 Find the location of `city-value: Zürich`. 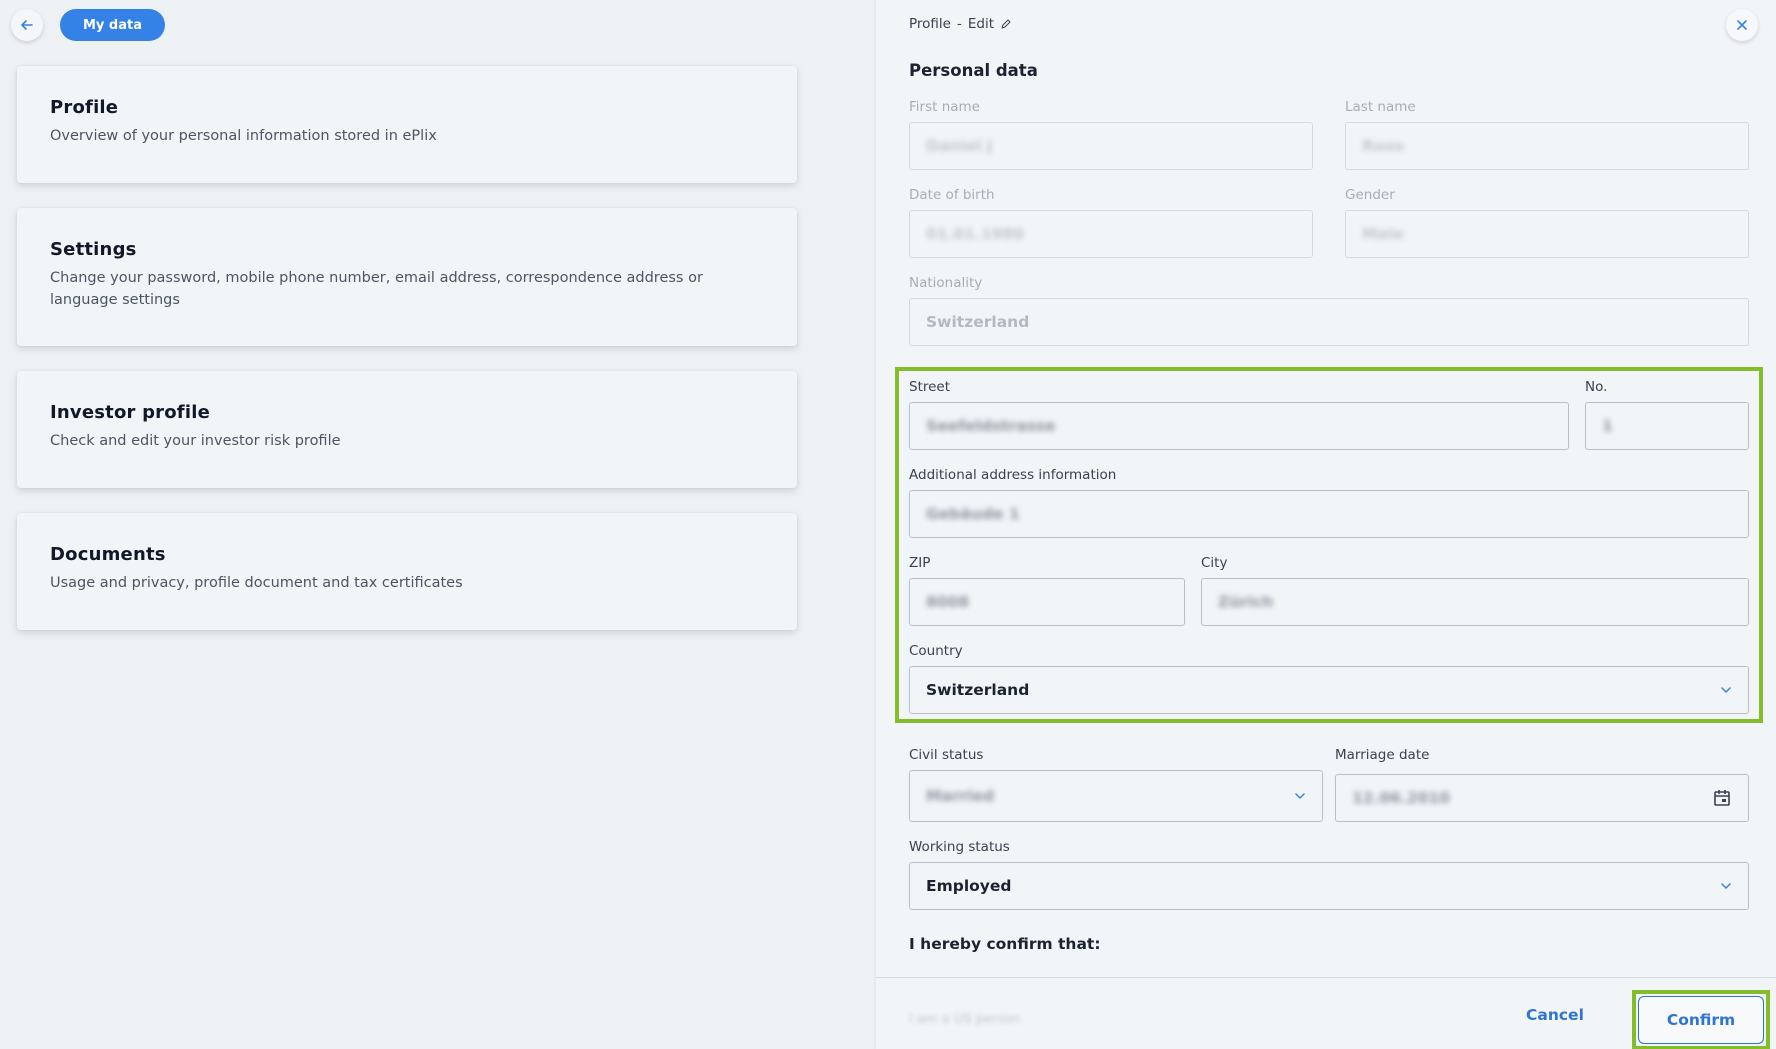

city-value: Zürich is located at coordinates (1246, 602).